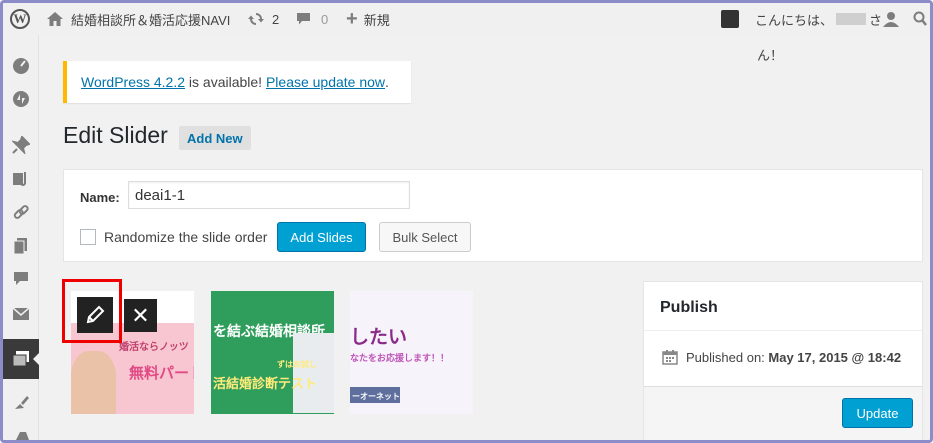  I want to click on comments-count: 0, so click(325, 19).